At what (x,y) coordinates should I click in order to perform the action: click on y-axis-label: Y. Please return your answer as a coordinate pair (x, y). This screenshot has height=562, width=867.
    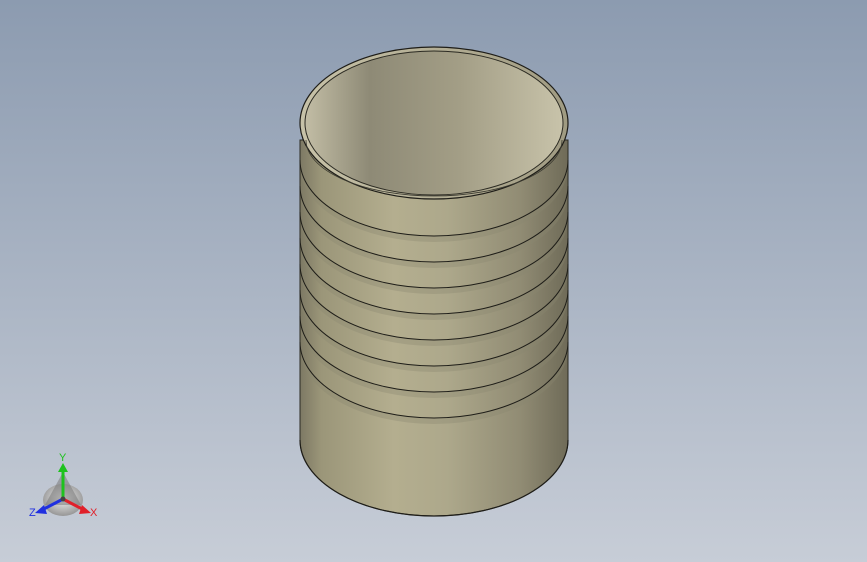
    Looking at the image, I should click on (63, 458).